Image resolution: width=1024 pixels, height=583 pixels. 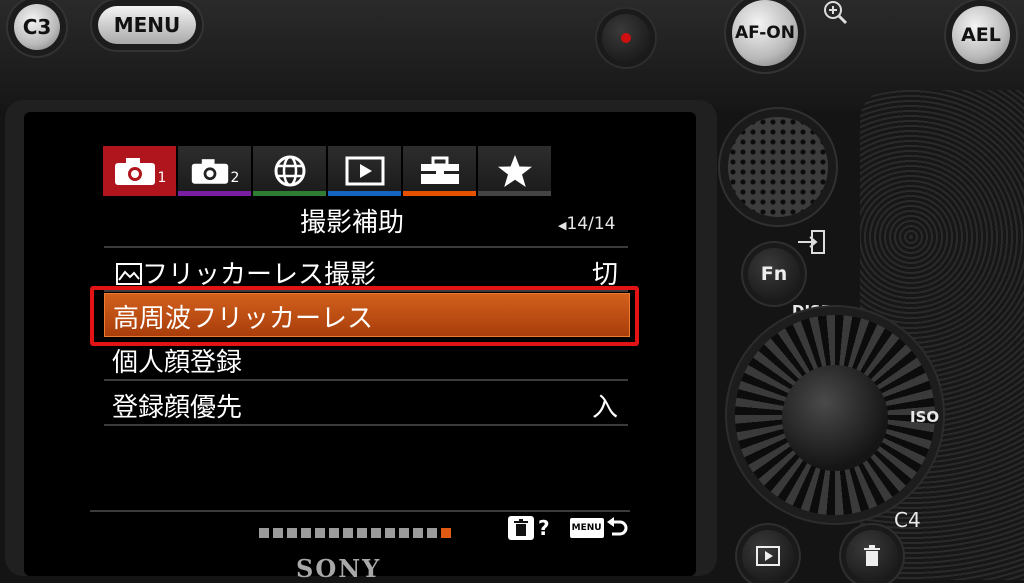 What do you see at coordinates (617, 526) in the screenshot?
I see `back-arrow-icon` at bounding box center [617, 526].